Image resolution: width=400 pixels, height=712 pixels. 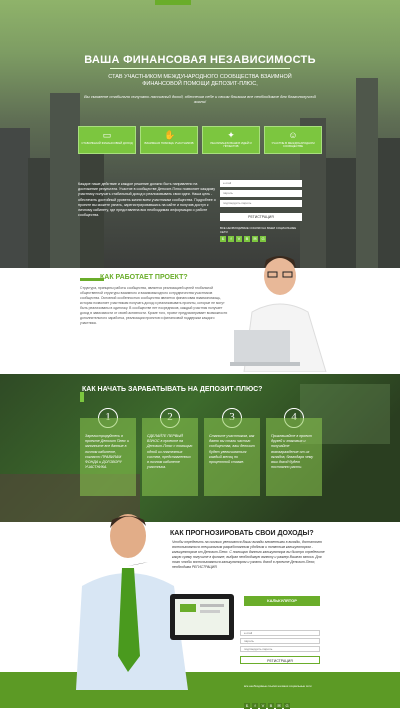 I want to click on footer-social: Бf V B ✉ G, so click(x=268, y=703).